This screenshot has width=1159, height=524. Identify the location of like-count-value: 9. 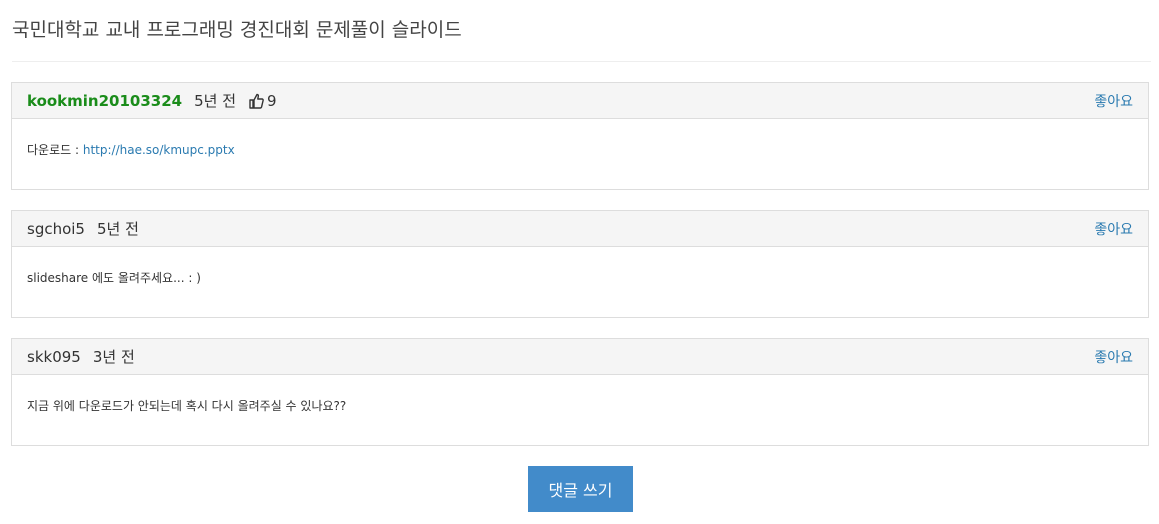
(272, 100).